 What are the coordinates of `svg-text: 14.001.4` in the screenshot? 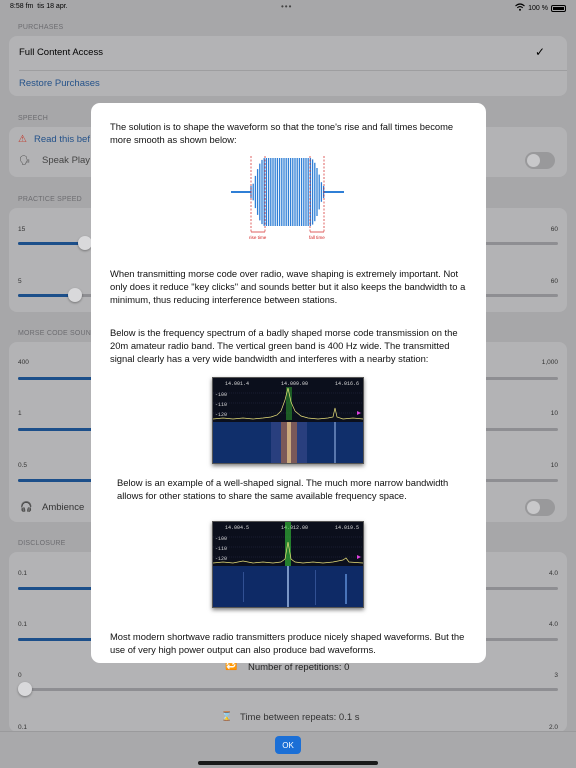 It's located at (237, 384).